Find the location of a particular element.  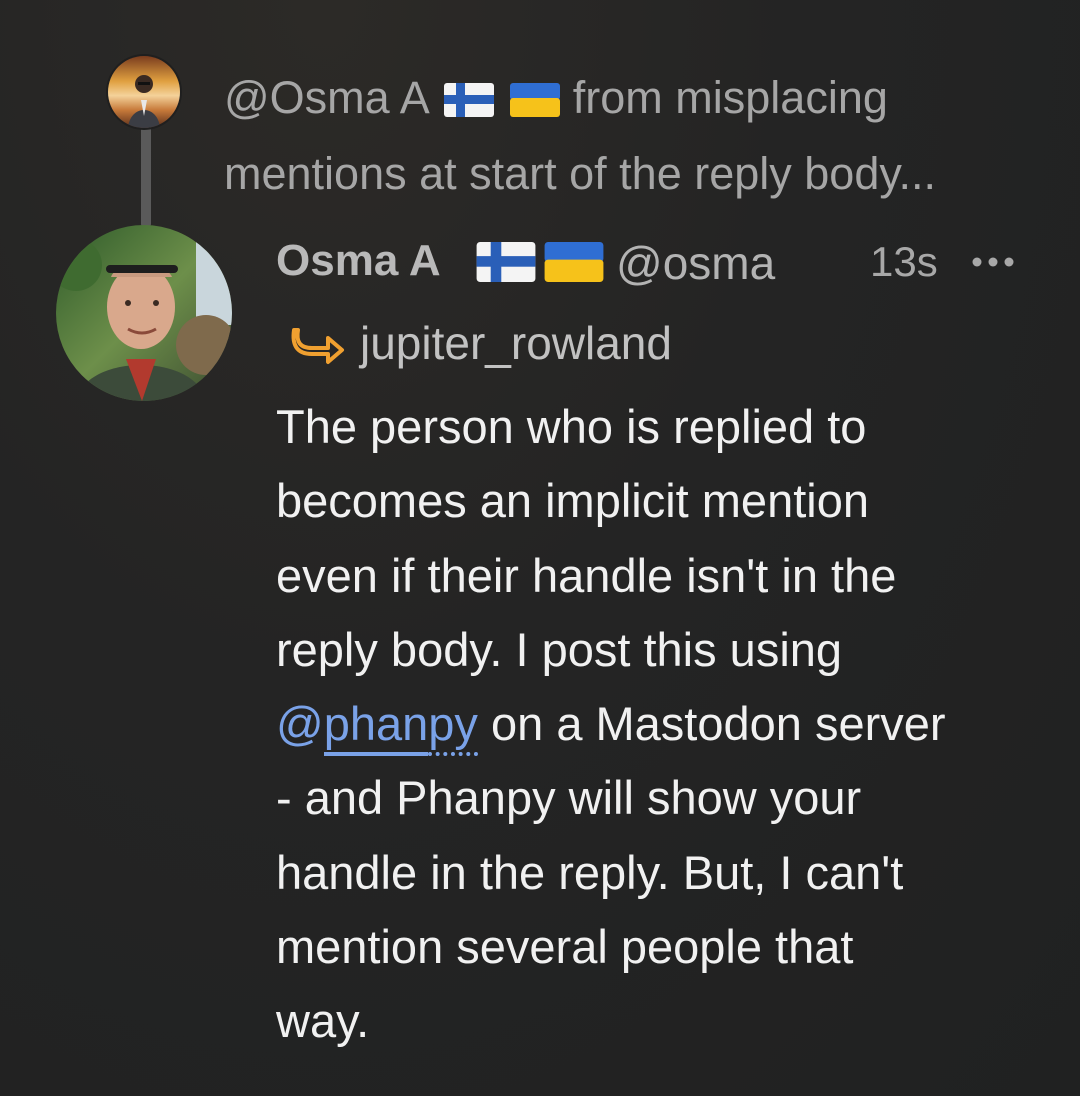

phanpy-mention-link: @phanpy is located at coordinates (377, 727).